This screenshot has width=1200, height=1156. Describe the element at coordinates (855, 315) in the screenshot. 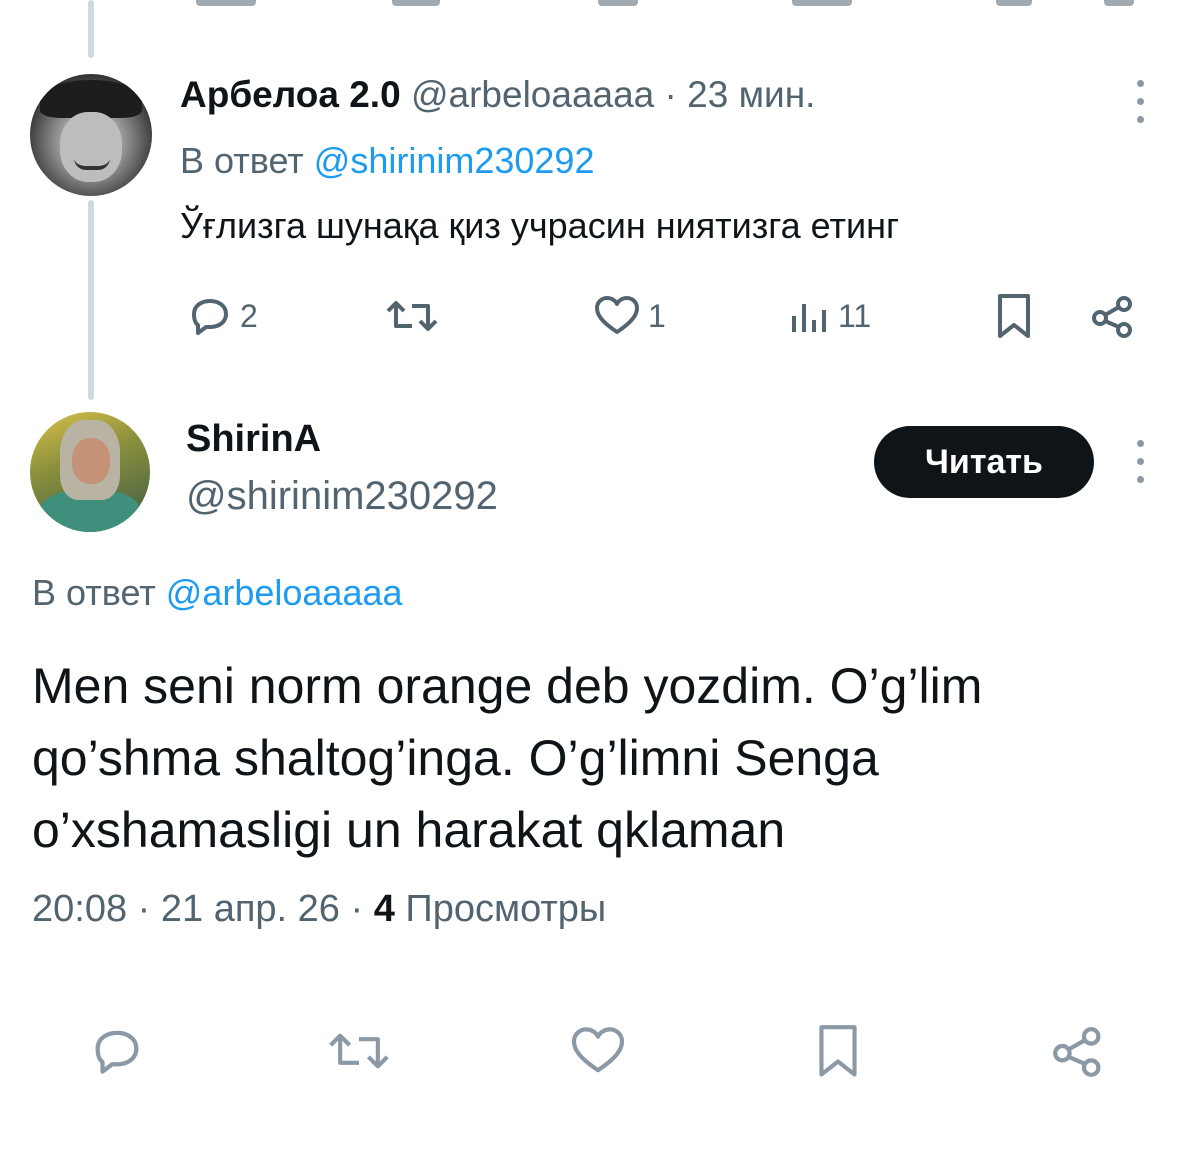

I see `views-count: 11` at that location.